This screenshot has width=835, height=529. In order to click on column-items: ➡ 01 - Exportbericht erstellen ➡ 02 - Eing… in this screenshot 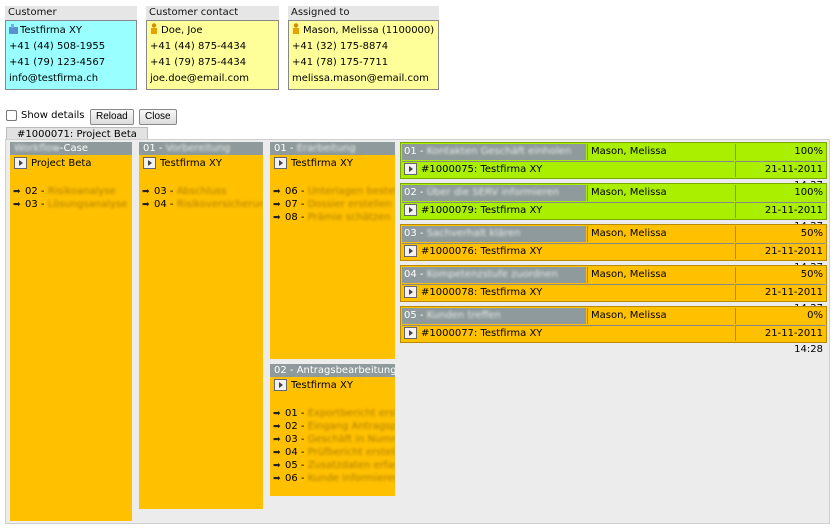, I will do `click(332, 446)`.